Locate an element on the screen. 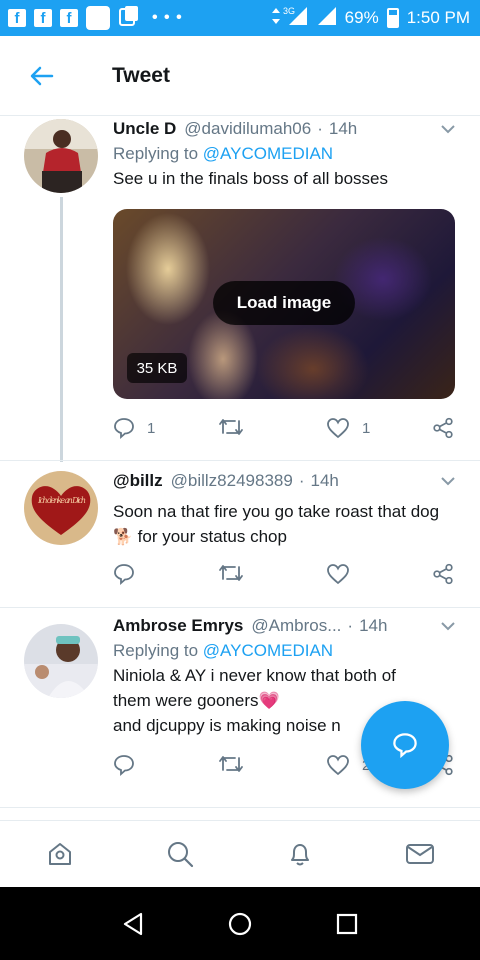  back-triangle-icon is located at coordinates (133, 923).